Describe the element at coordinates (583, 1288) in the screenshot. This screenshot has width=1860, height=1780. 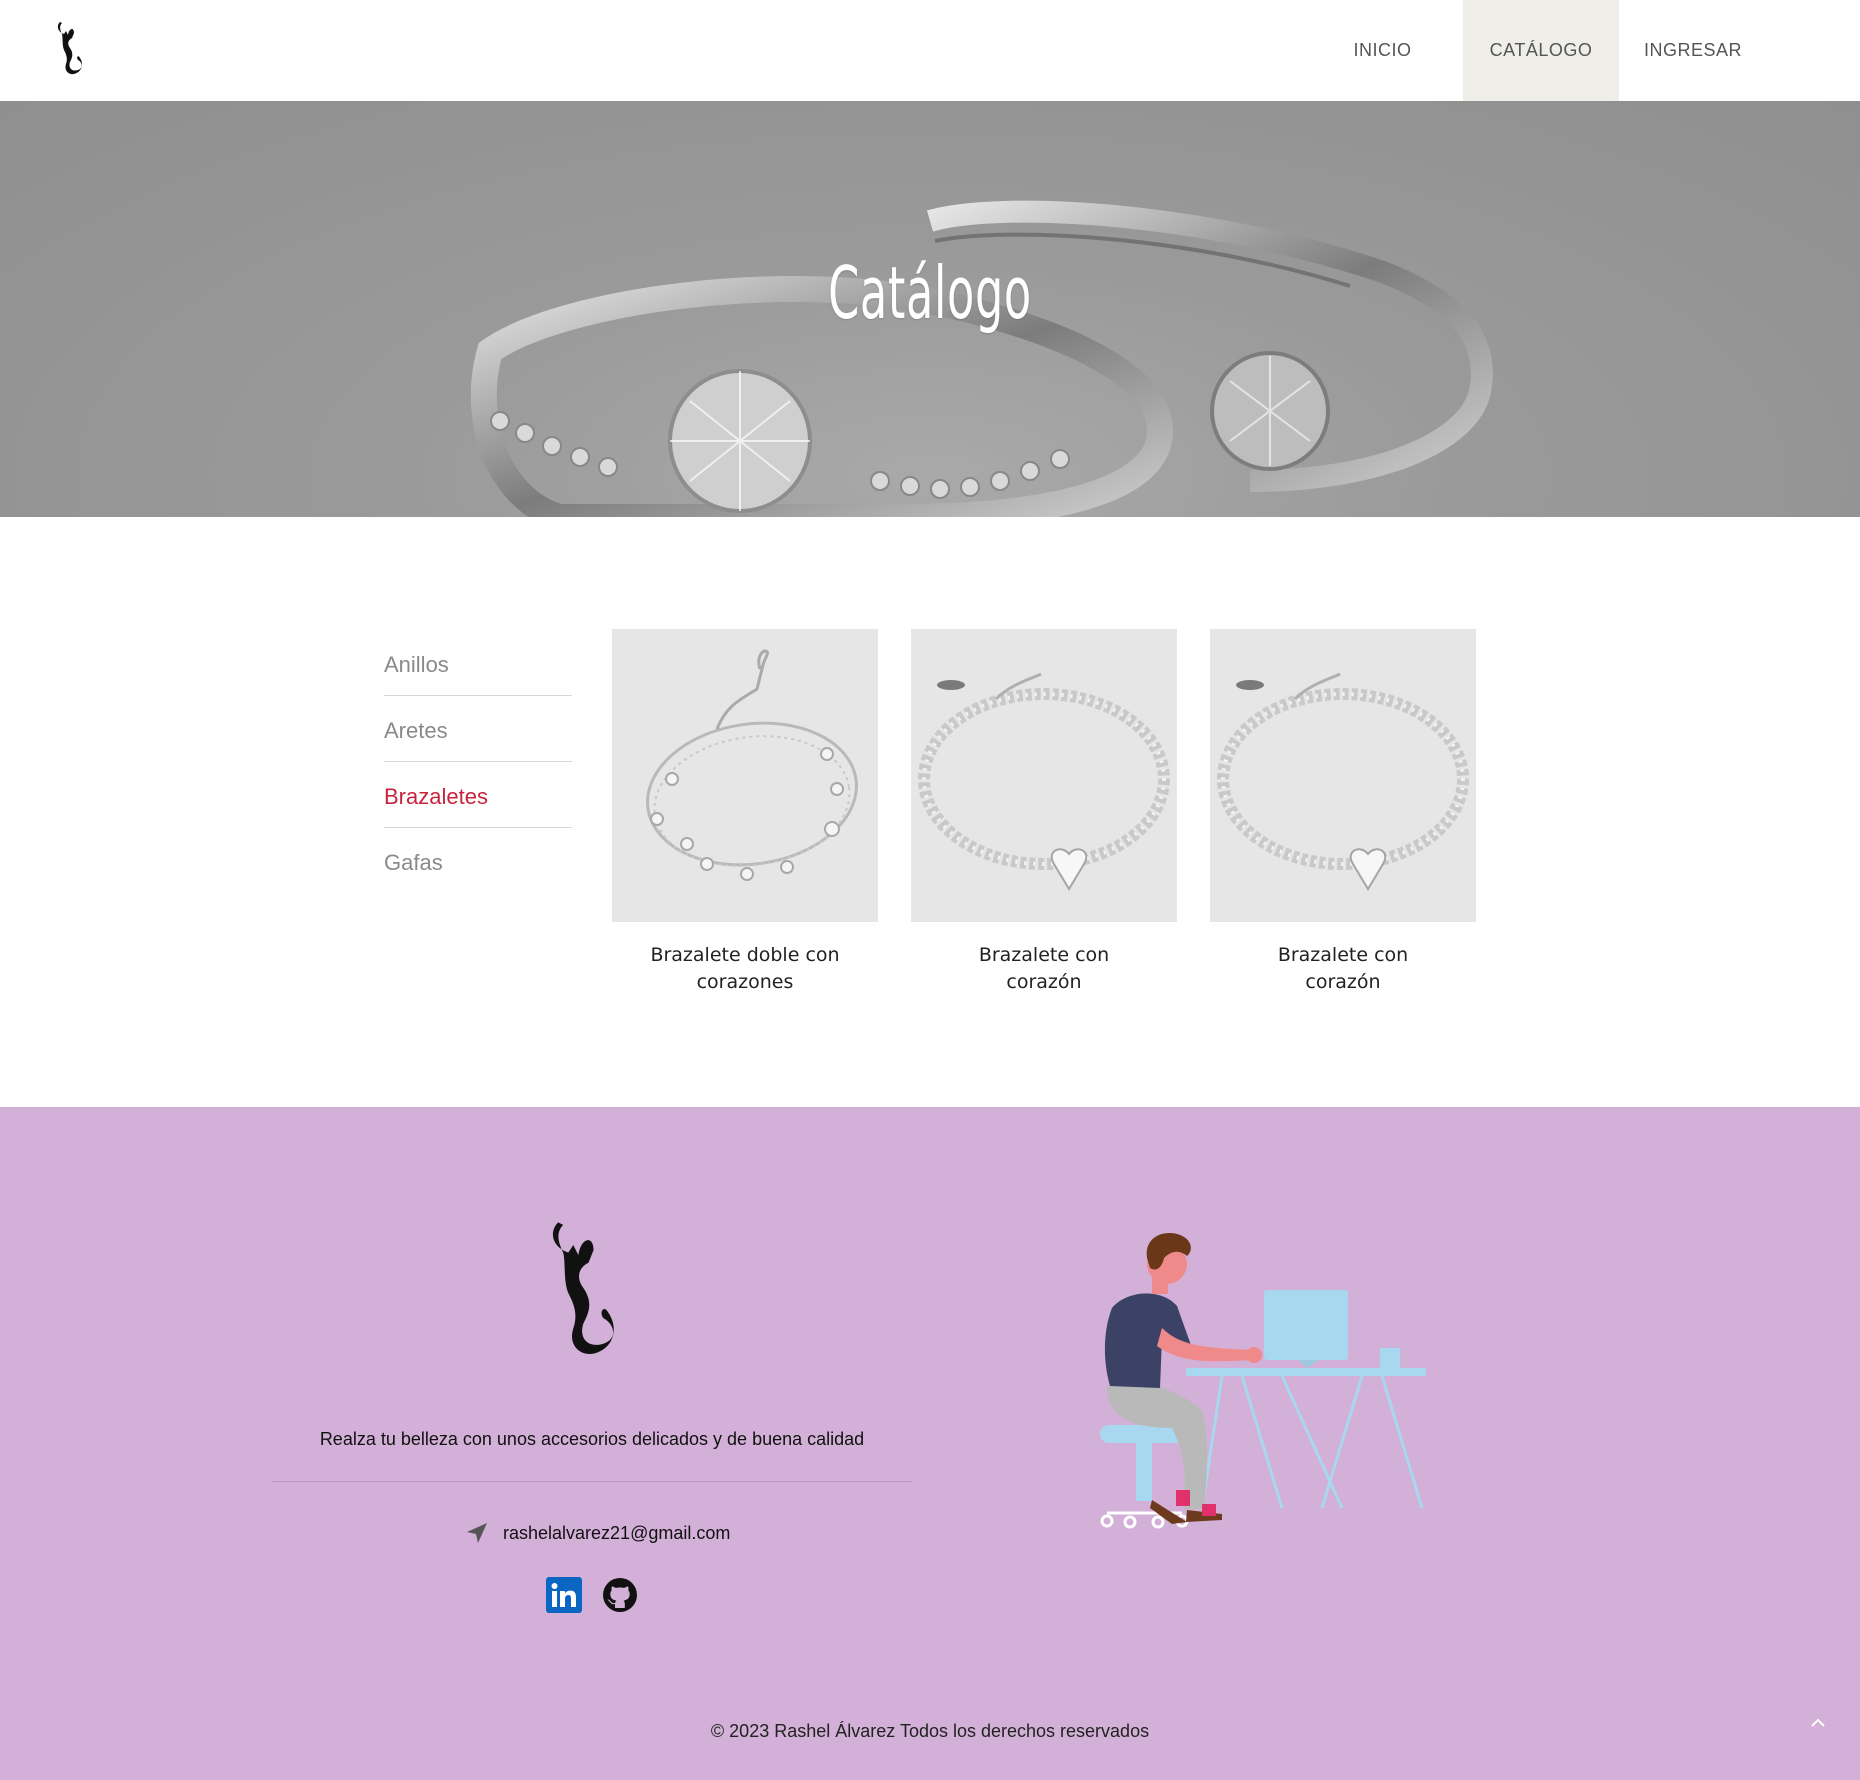
I see `cat-silhouette-logo-icon` at that location.